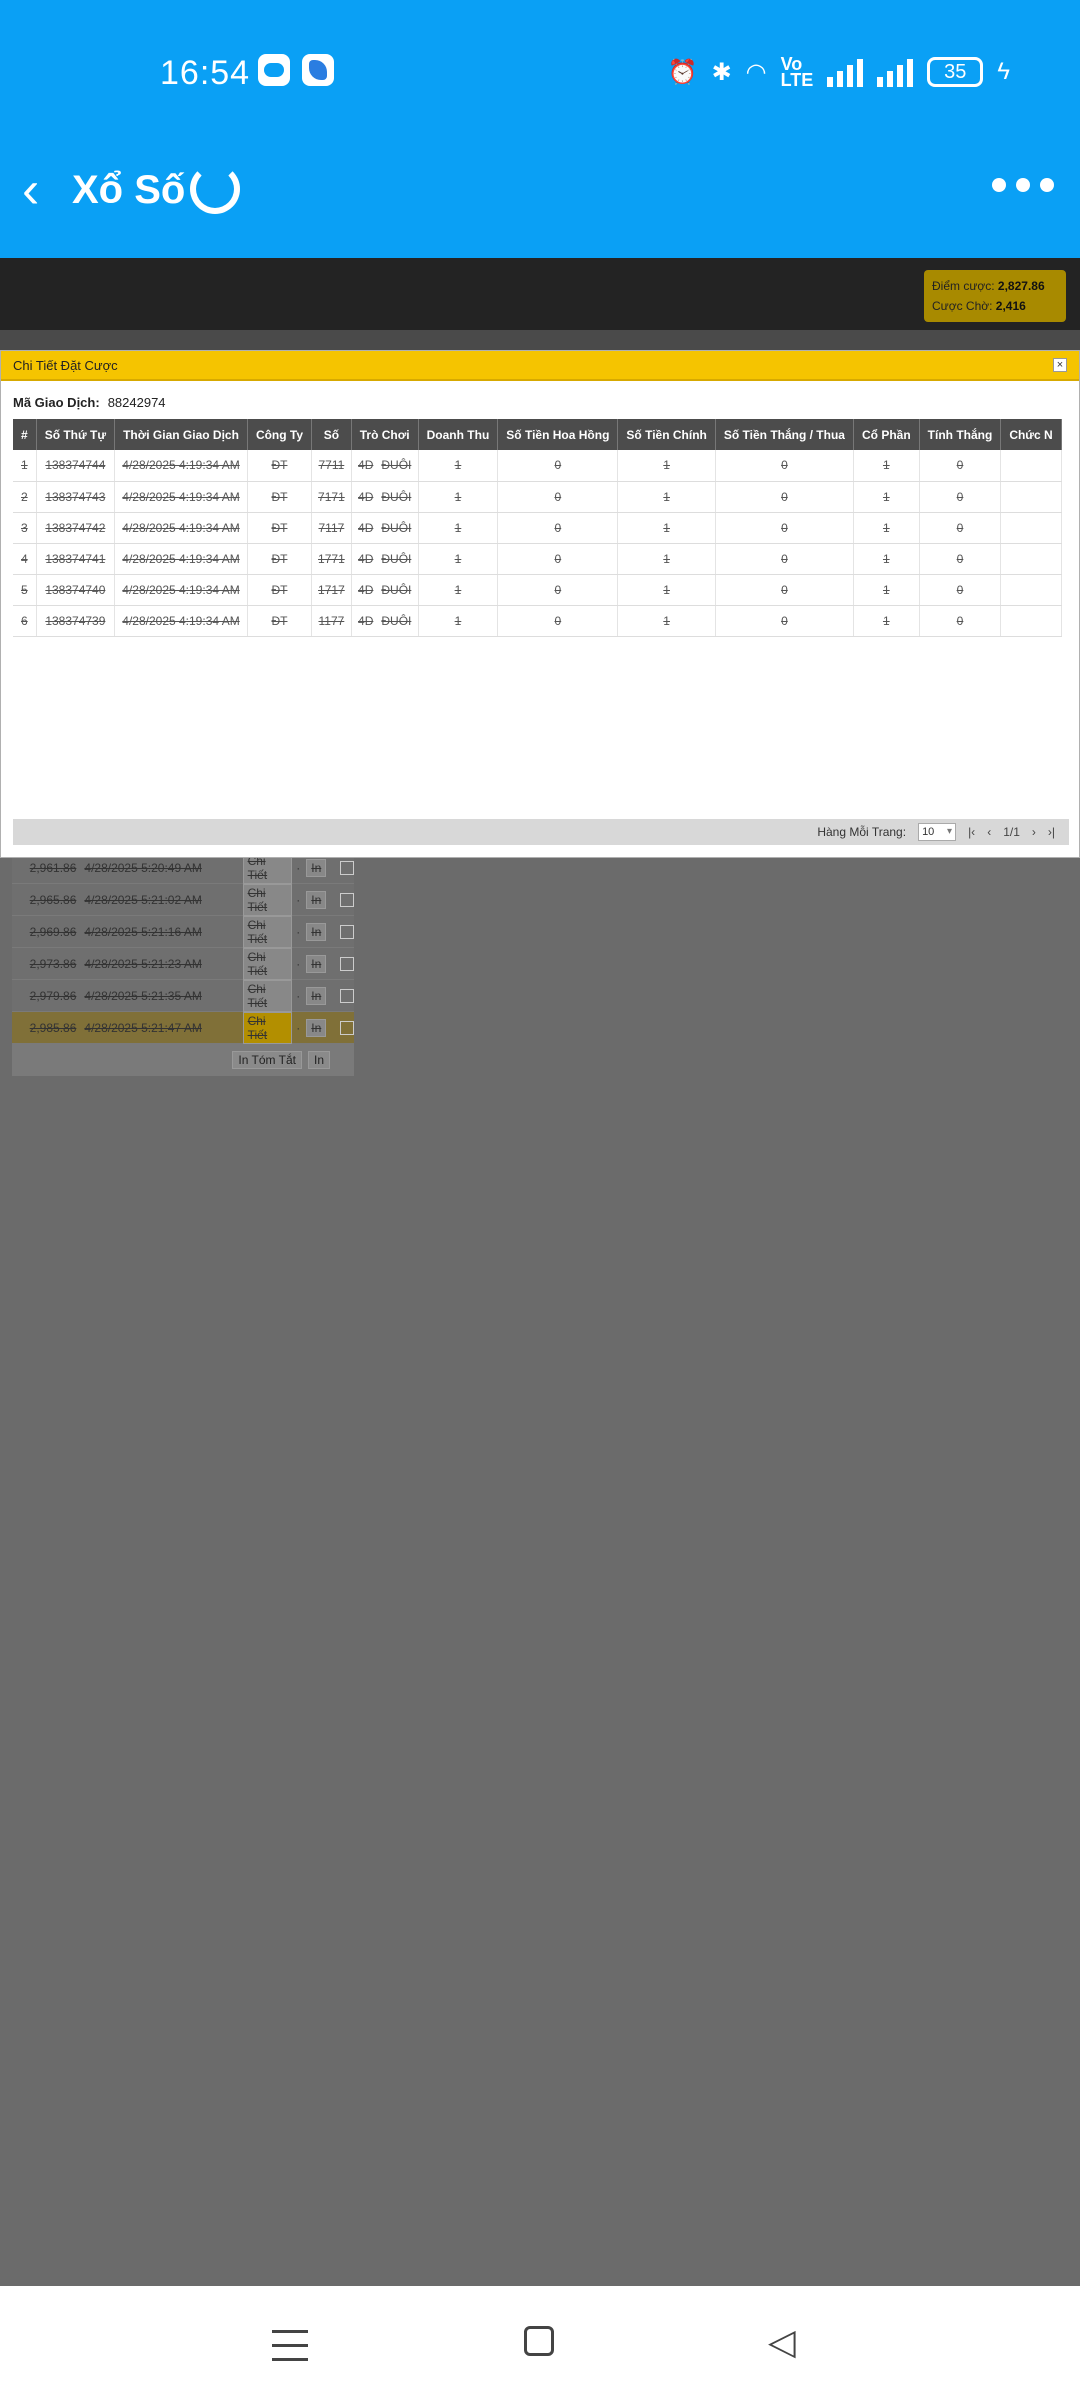 Image resolution: width=1080 pixels, height=2400 pixels. I want to click on pager: Hàng Mỗi Trang: 10 |‹ ‹ 1/1 › ›|, so click(541, 832).